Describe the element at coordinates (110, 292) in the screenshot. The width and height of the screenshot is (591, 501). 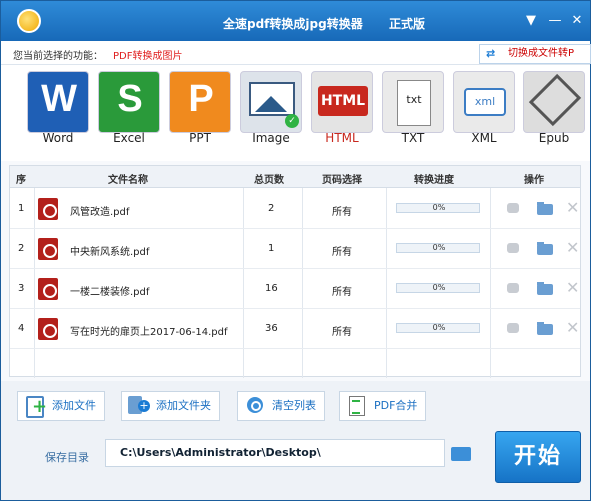
I see `file-name: 一楼二楼装修.pdf` at that location.